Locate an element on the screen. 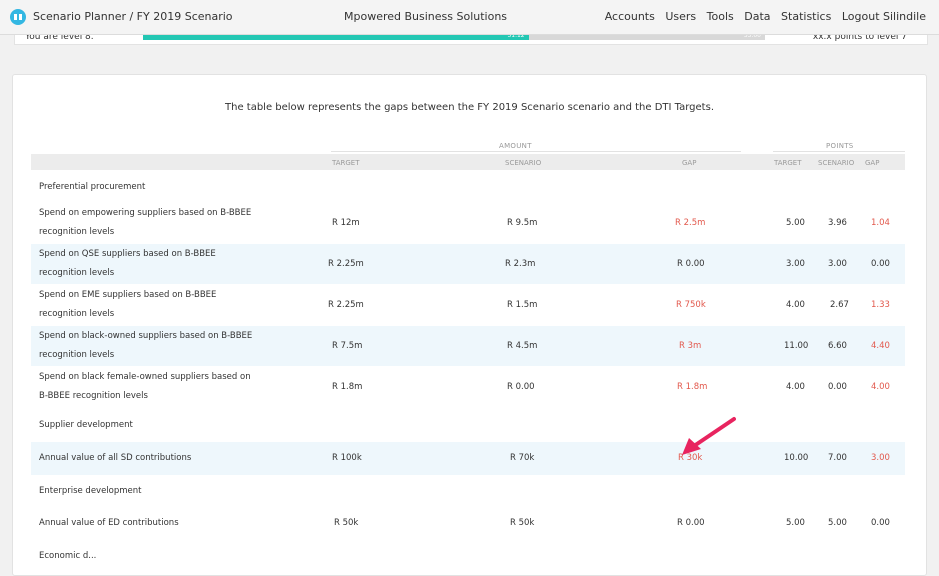  nav-link-statistics: Statistics is located at coordinates (806, 16).